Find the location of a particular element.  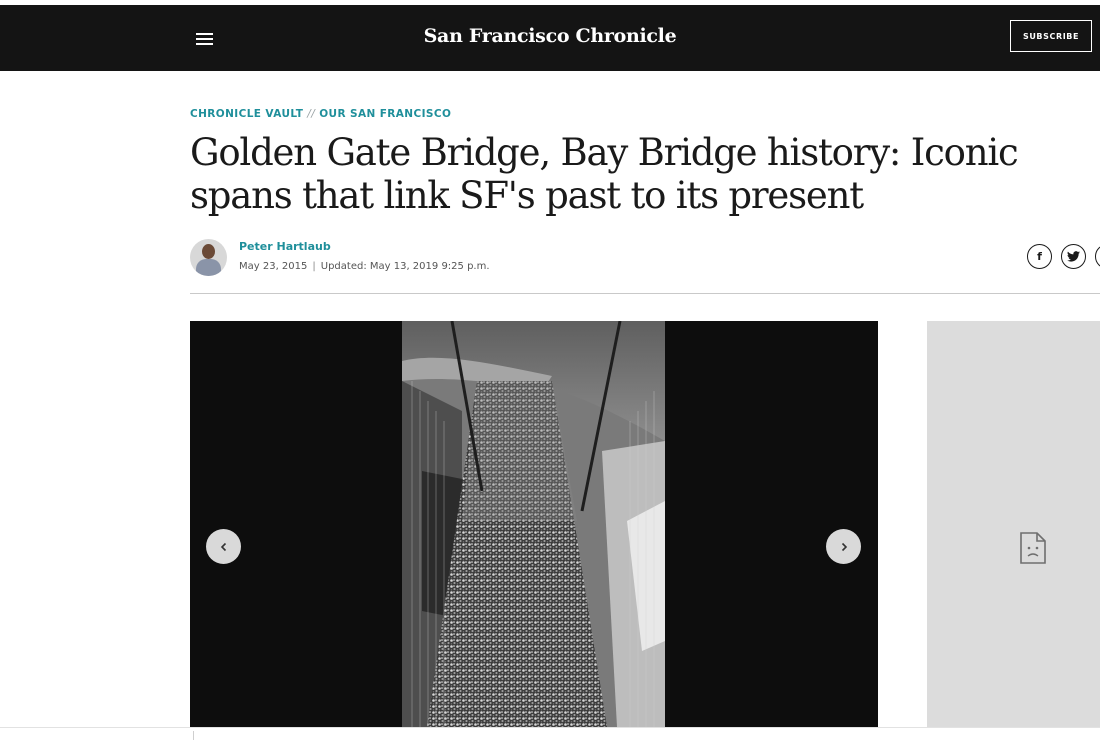

site-logo: San Francisco Chronicle is located at coordinates (550, 36).